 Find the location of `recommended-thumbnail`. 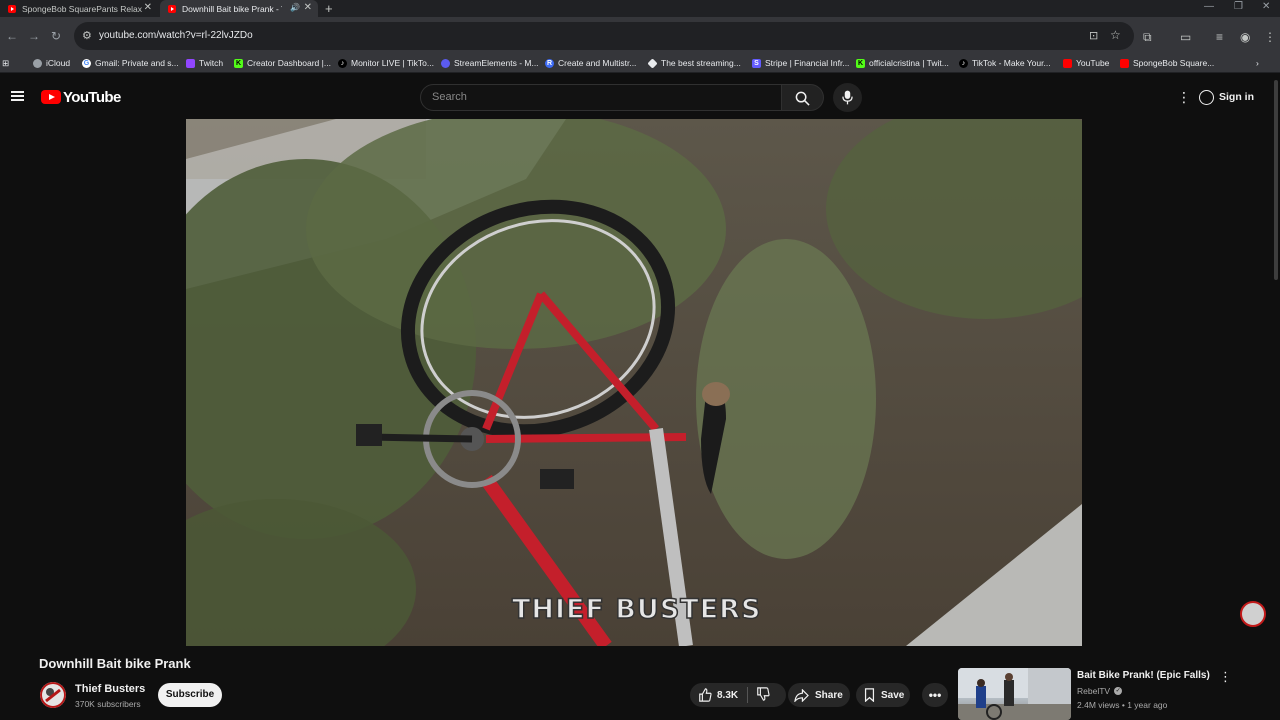

recommended-thumbnail is located at coordinates (1014, 694).